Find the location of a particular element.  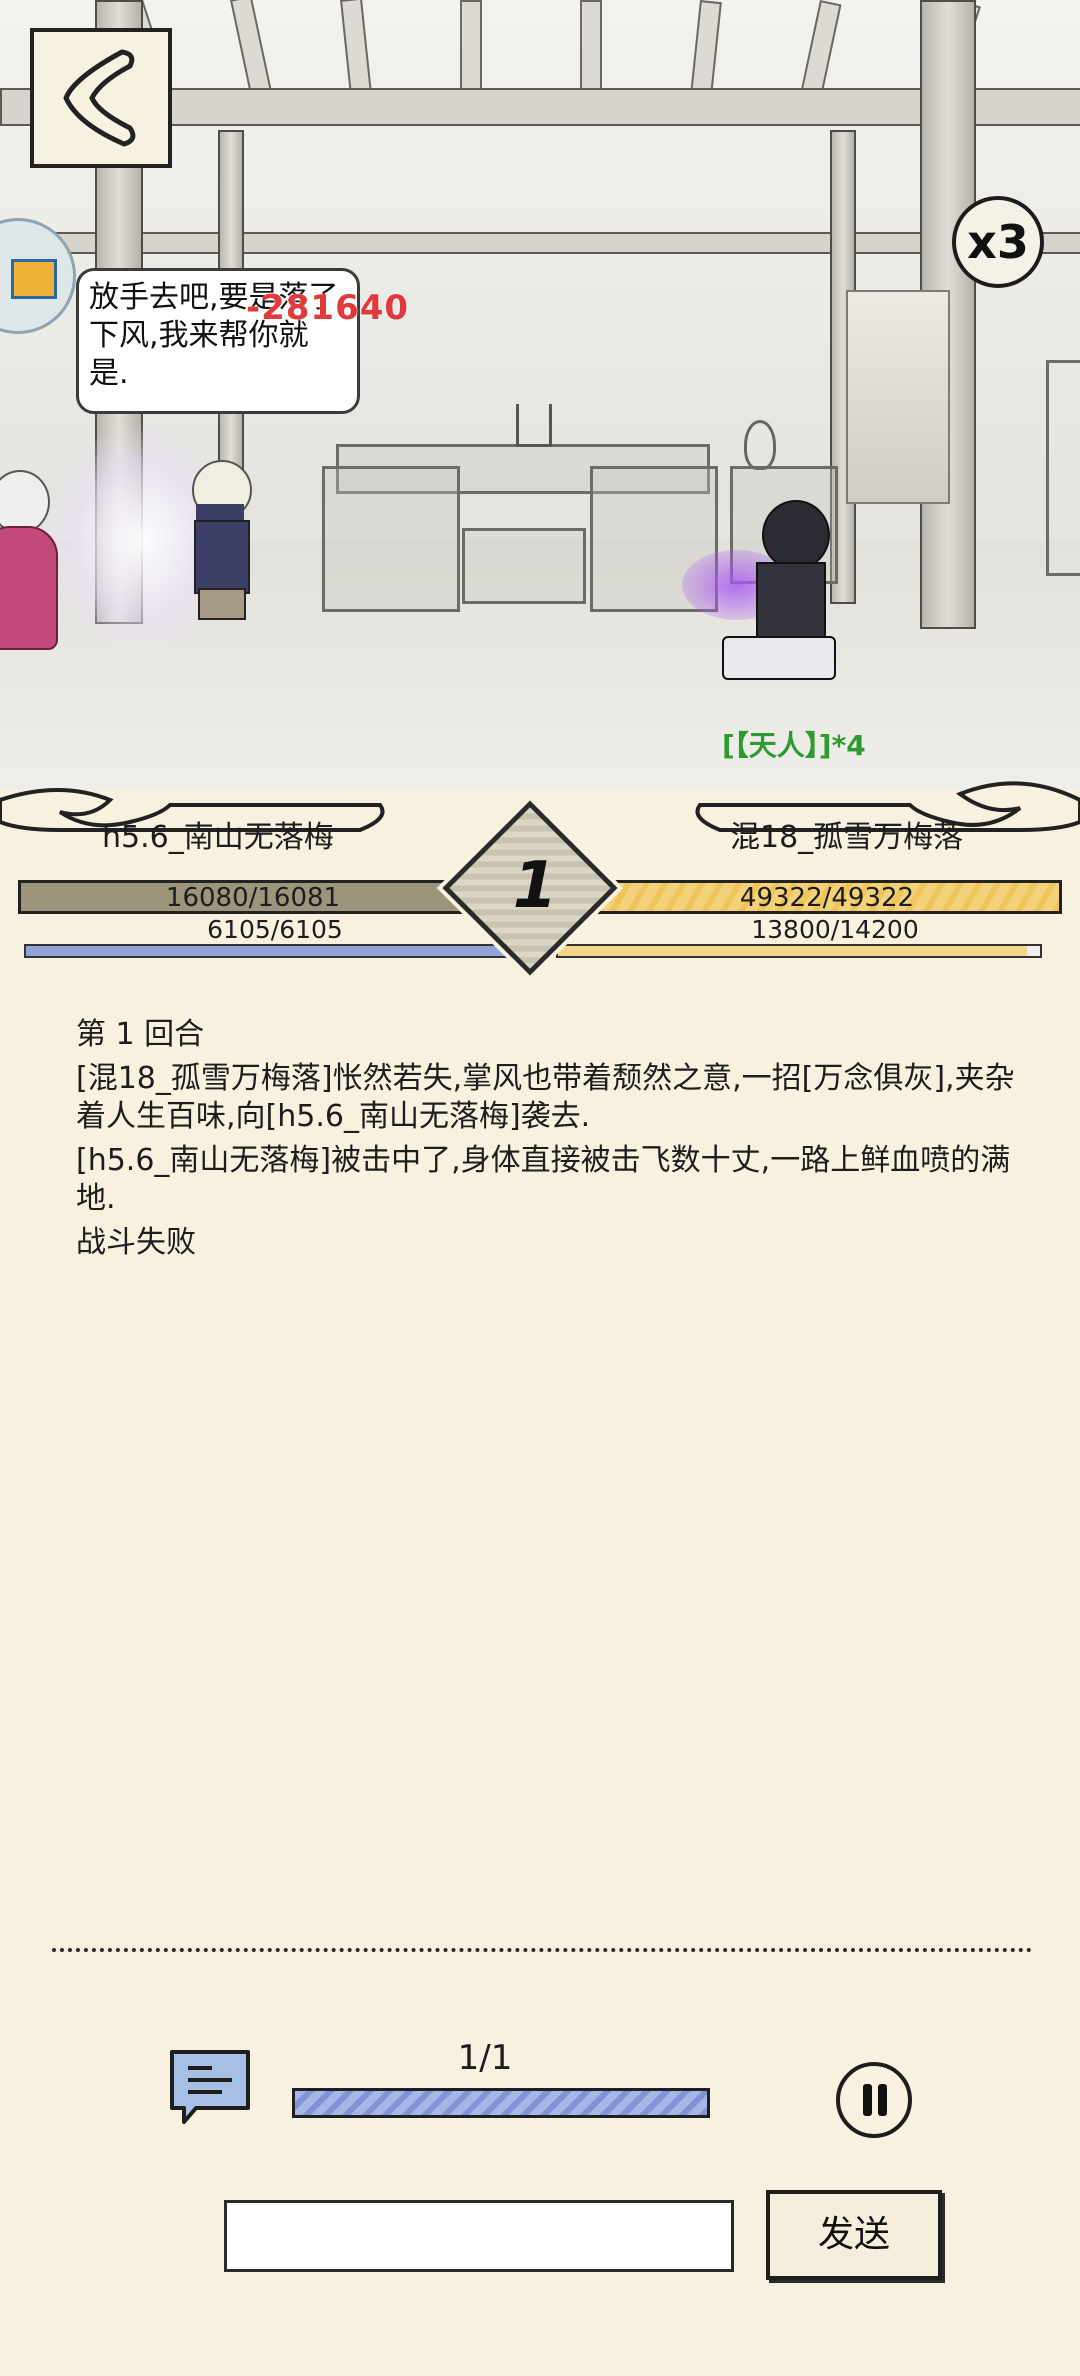

chat-button is located at coordinates (210, 2086).